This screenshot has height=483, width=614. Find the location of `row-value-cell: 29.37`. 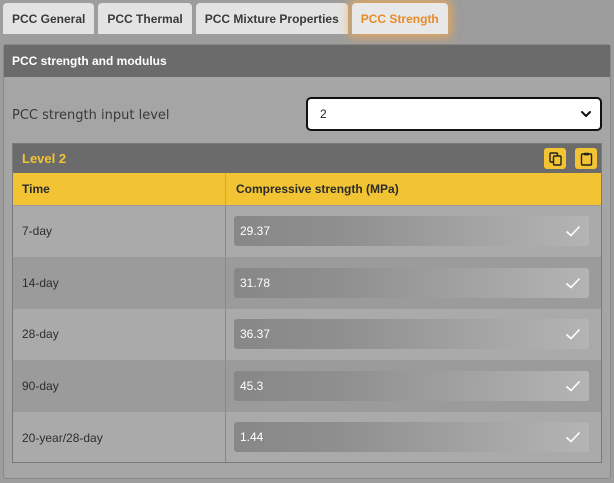

row-value-cell: 29.37 is located at coordinates (413, 231).